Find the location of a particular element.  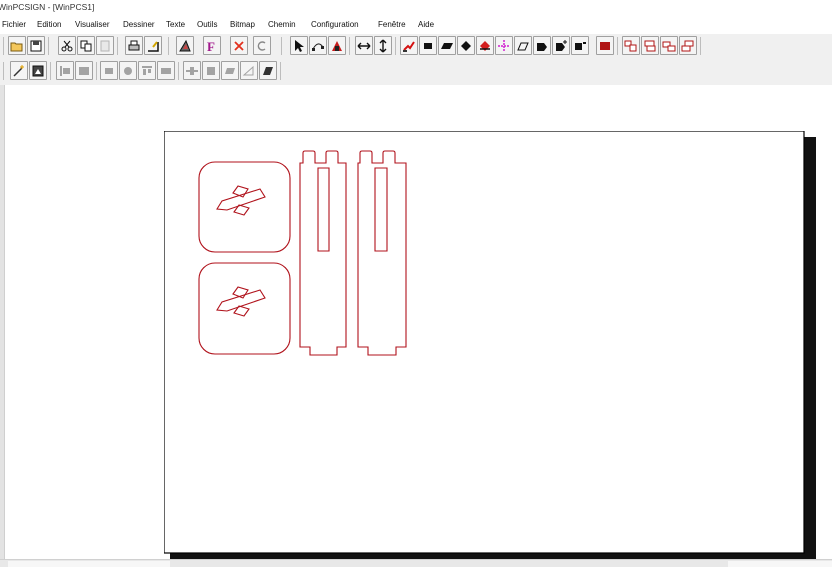

window-group-2-icon is located at coordinates (650, 45).